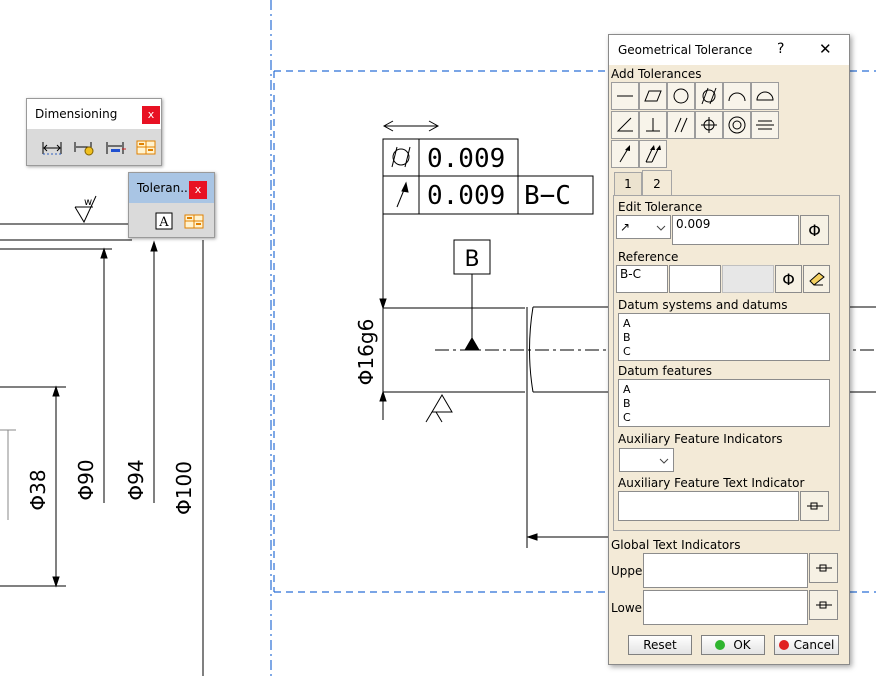 Image resolution: width=876 pixels, height=676 pixels. What do you see at coordinates (194, 221) in the screenshot?
I see `geometric-tolerance-table-icon` at bounding box center [194, 221].